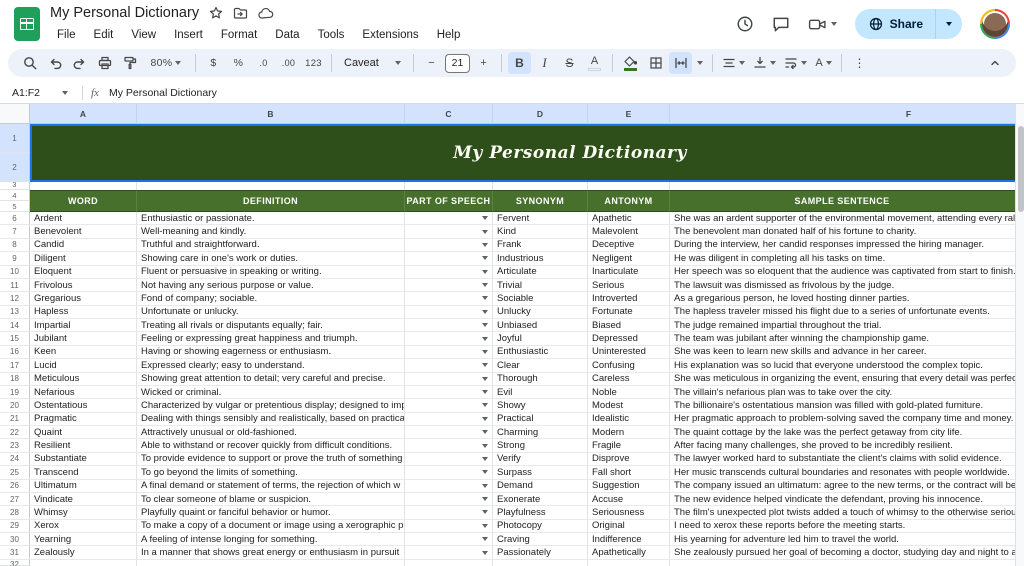 Image resolution: width=1024 pixels, height=566 pixels. Describe the element at coordinates (629, 271) in the screenshot. I see `cell-antonym: Inarticulate` at that location.